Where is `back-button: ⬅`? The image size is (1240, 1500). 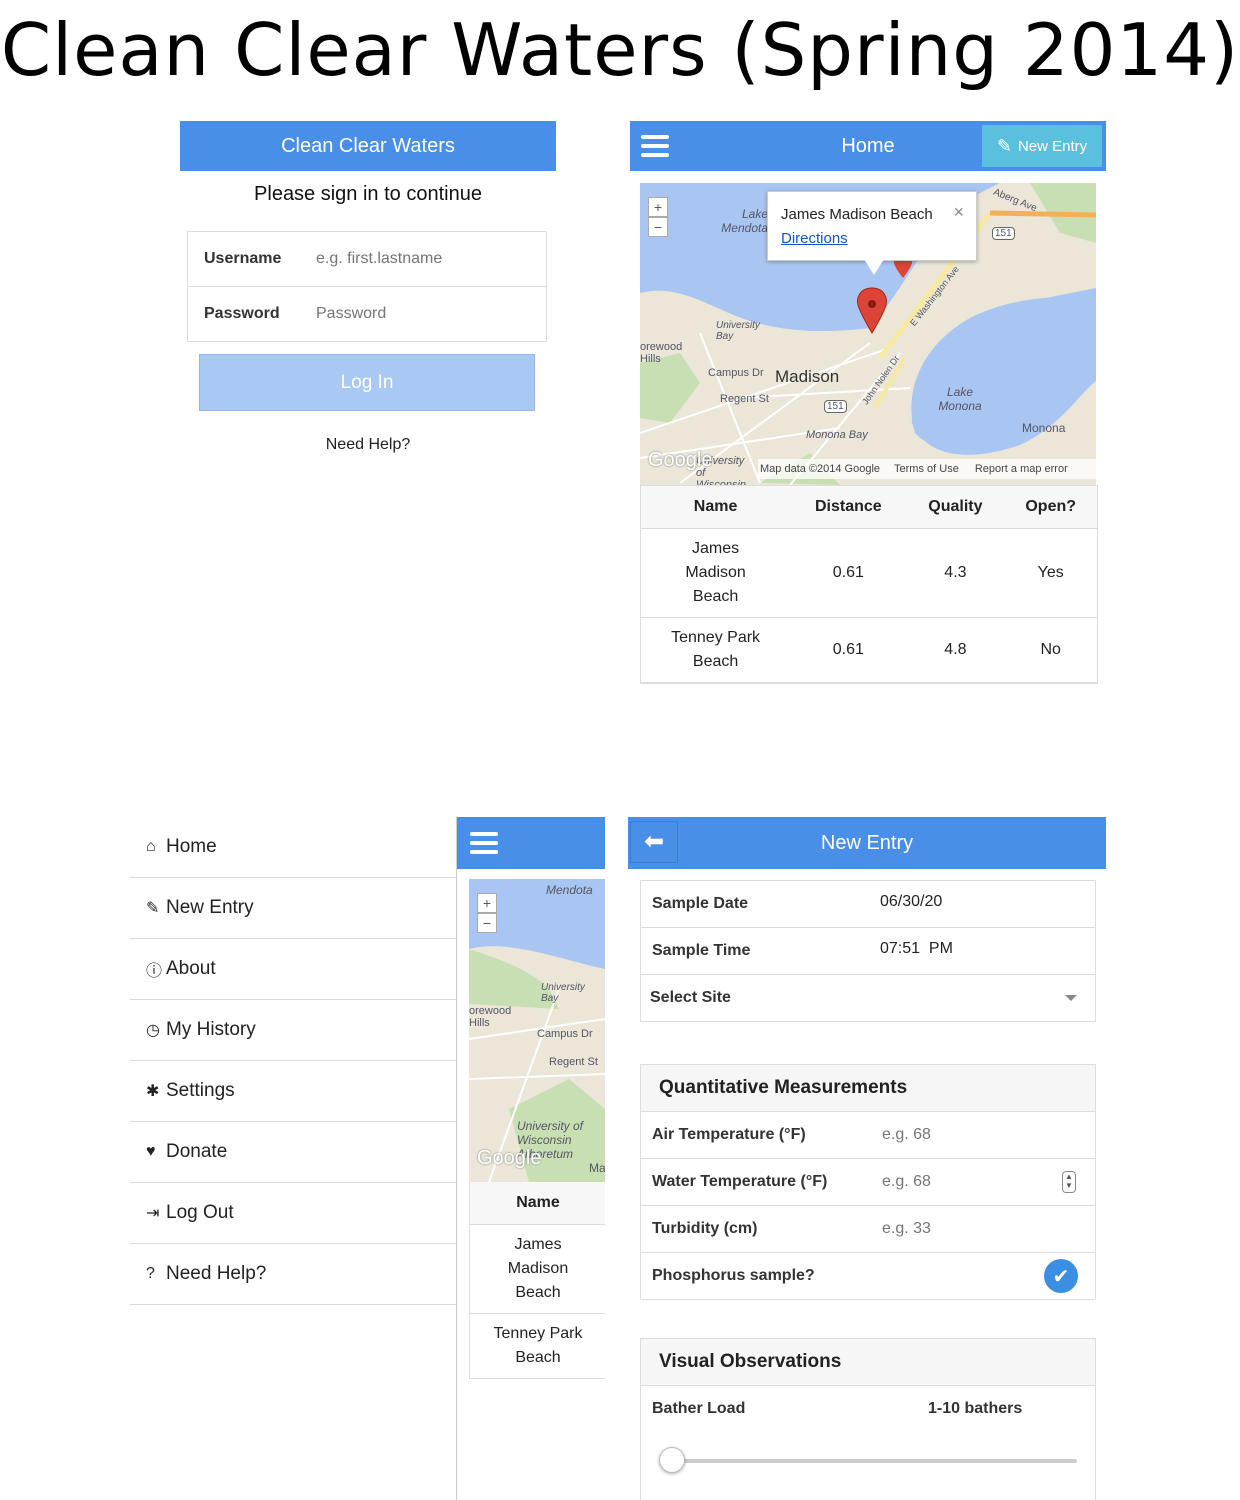
back-button: ⬅ is located at coordinates (654, 842).